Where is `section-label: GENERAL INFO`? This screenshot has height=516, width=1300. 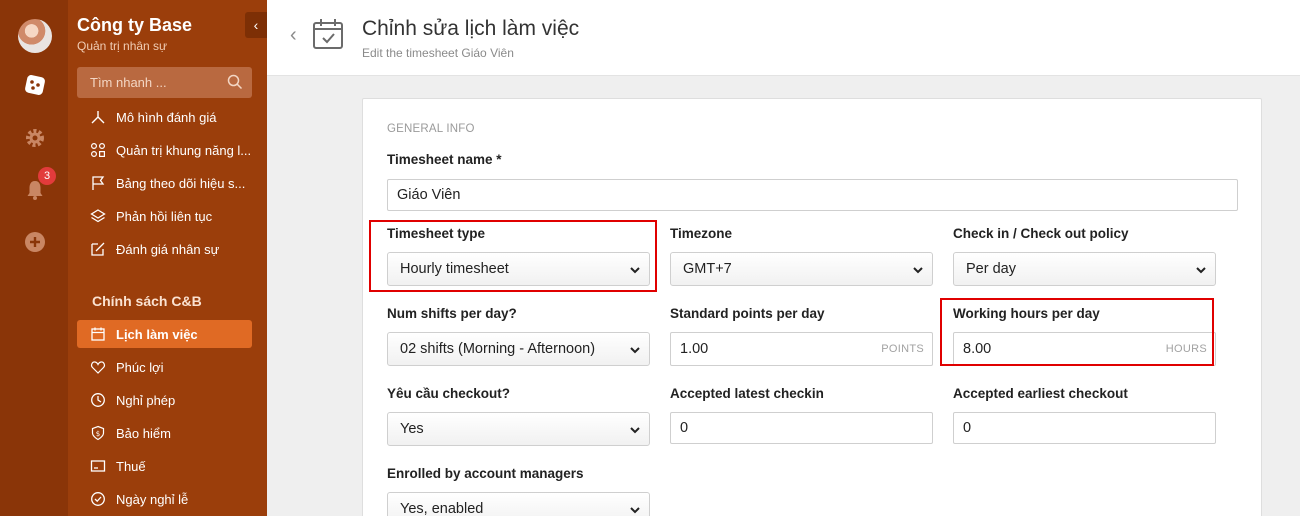
section-label: GENERAL INFO is located at coordinates (431, 129).